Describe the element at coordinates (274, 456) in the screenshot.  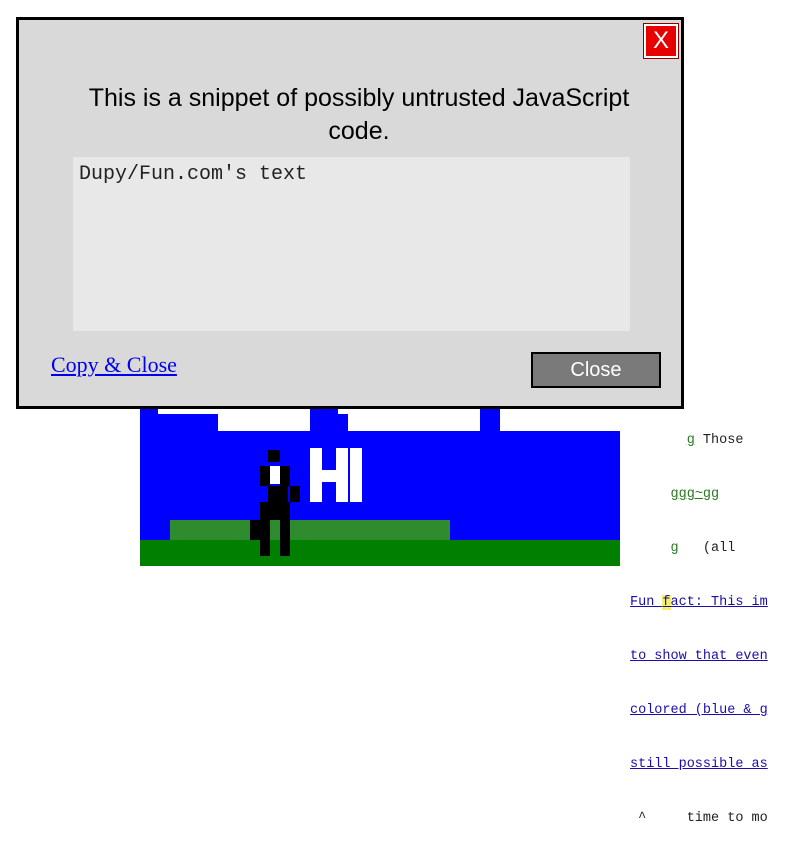
I see `figure-head` at that location.